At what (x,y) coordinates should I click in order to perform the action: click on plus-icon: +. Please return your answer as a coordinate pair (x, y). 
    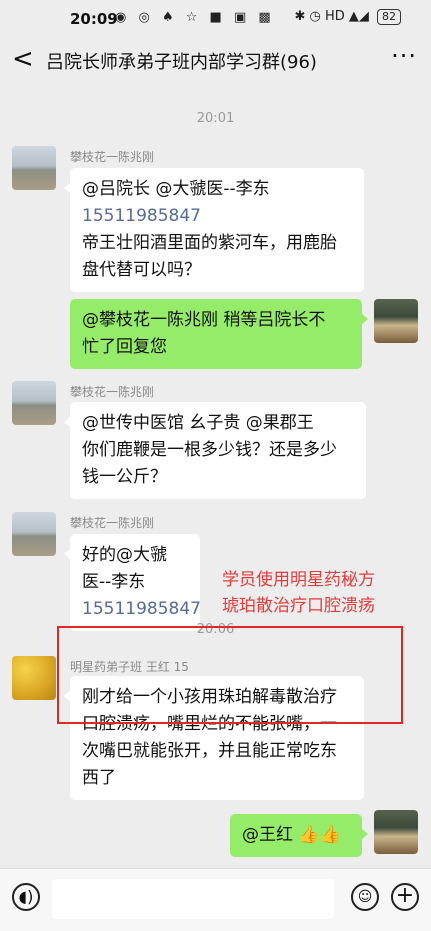
    Looking at the image, I should click on (405, 897).